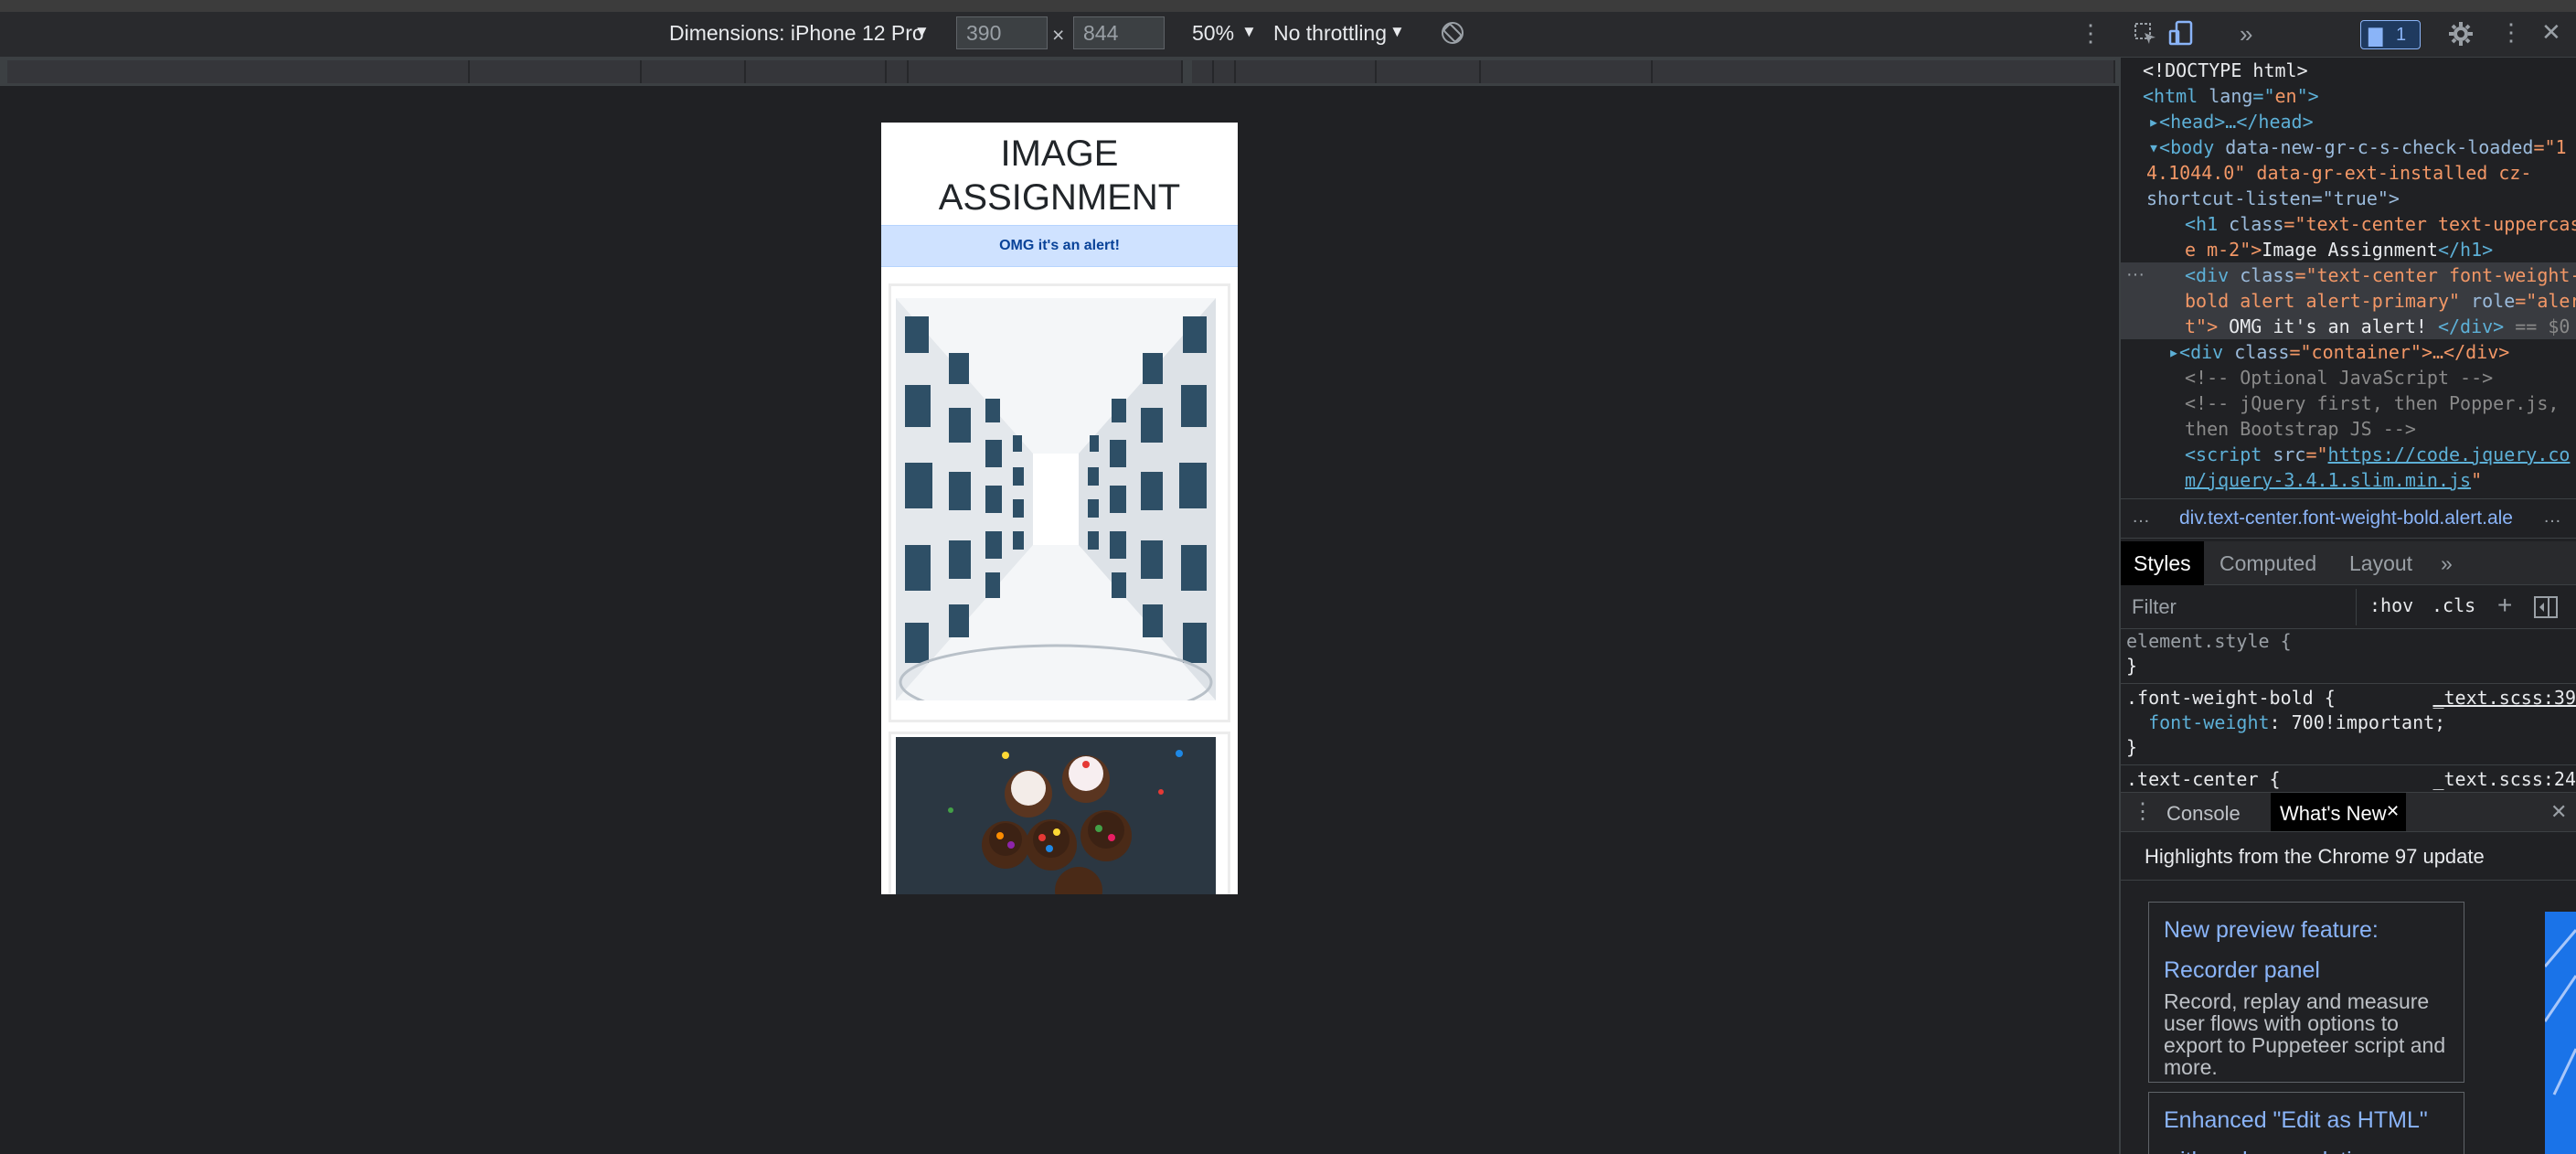 The width and height of the screenshot is (2576, 1154). What do you see at coordinates (2401, 35) in the screenshot?
I see `issues-count: 1` at bounding box center [2401, 35].